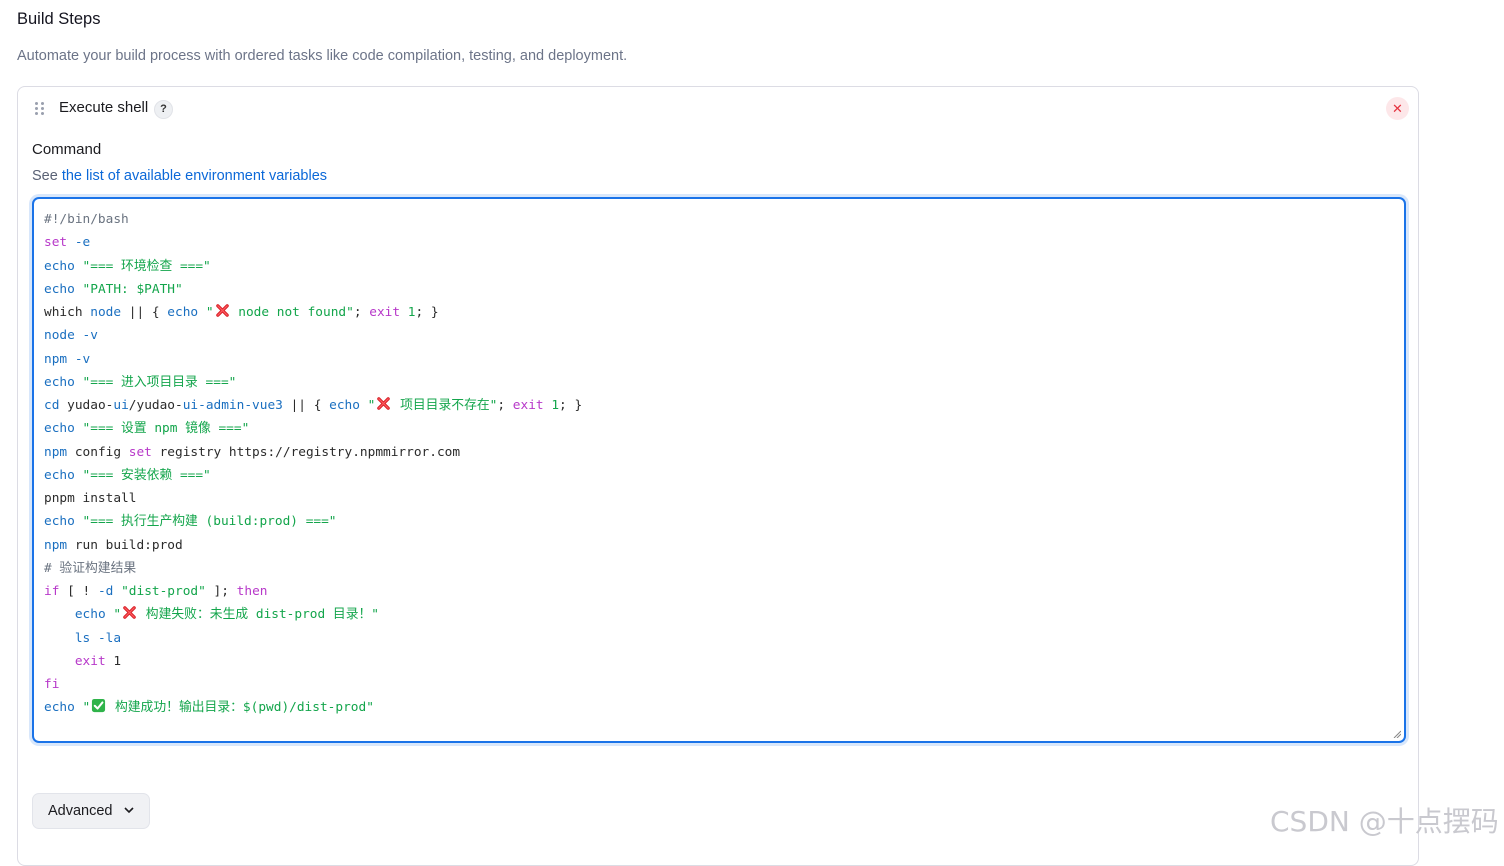  What do you see at coordinates (98, 452) in the screenshot?
I see `code-token: config` at bounding box center [98, 452].